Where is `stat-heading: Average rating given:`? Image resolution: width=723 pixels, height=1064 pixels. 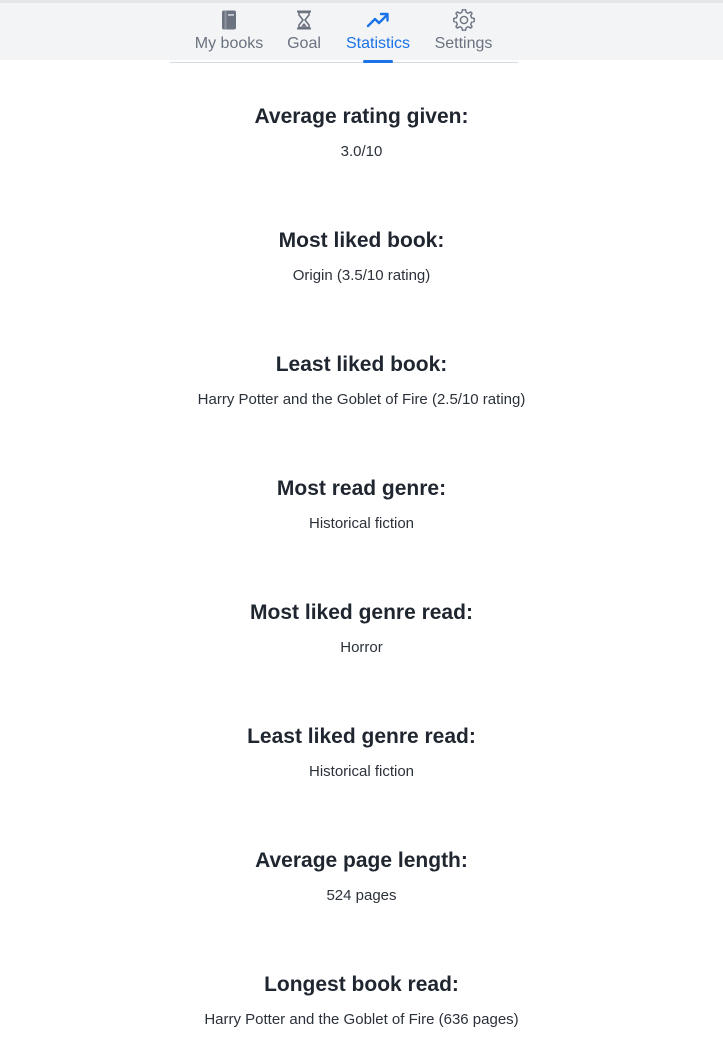 stat-heading: Average rating given: is located at coordinates (361, 116).